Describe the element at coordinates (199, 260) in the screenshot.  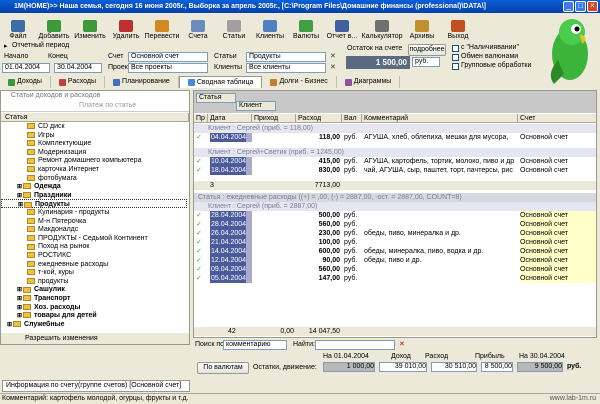
I see `check-icon: ✓` at that location.